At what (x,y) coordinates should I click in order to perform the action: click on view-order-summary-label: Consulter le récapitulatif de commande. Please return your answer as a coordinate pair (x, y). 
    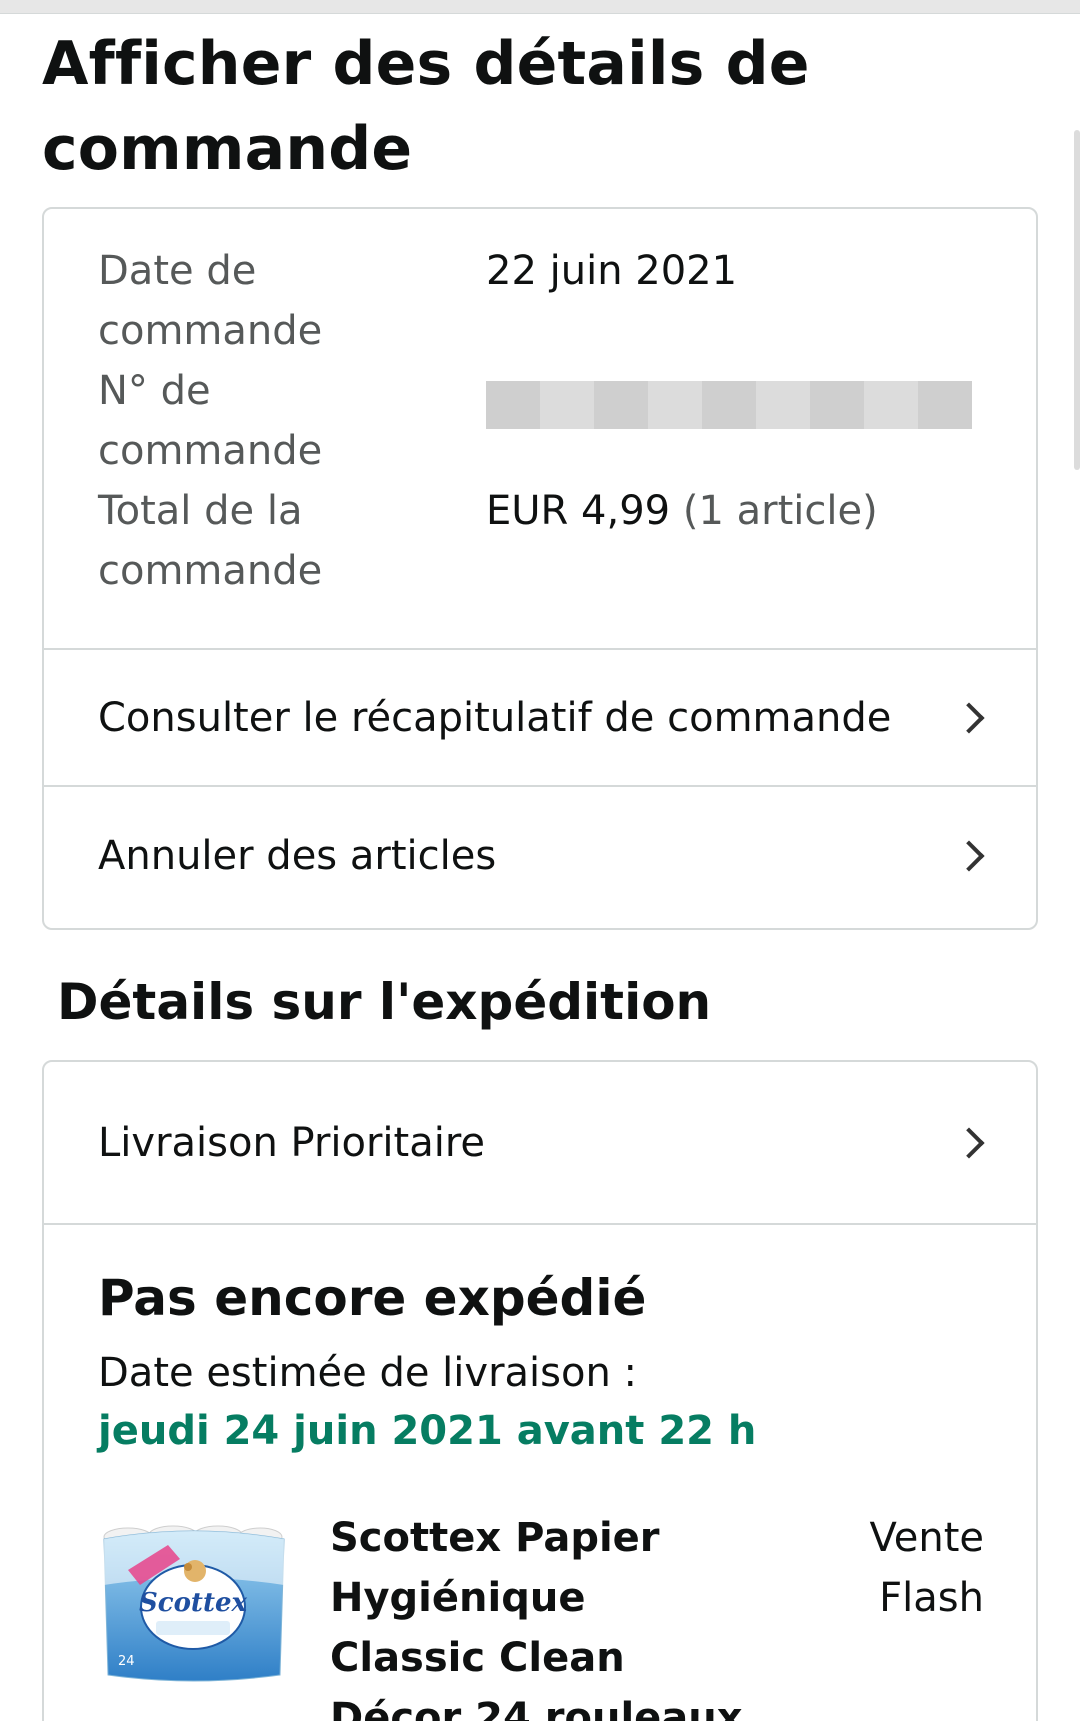
    Looking at the image, I should click on (495, 717).